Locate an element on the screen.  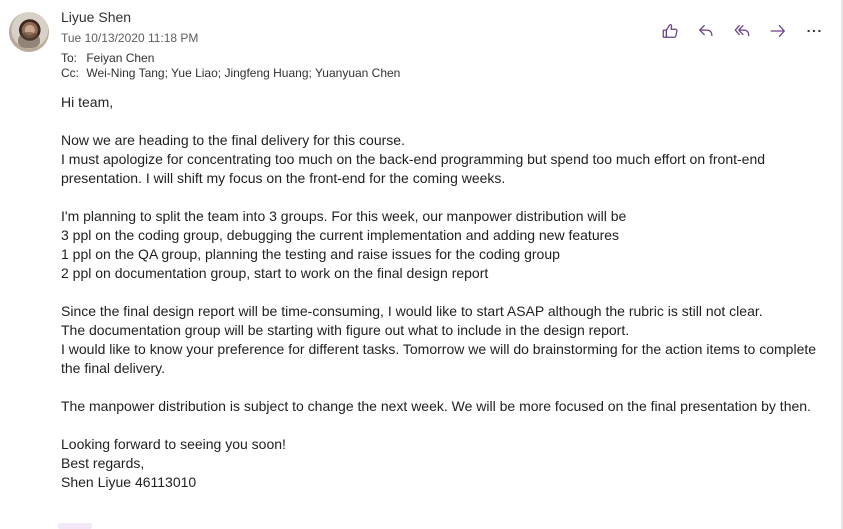
like-button is located at coordinates (670, 31).